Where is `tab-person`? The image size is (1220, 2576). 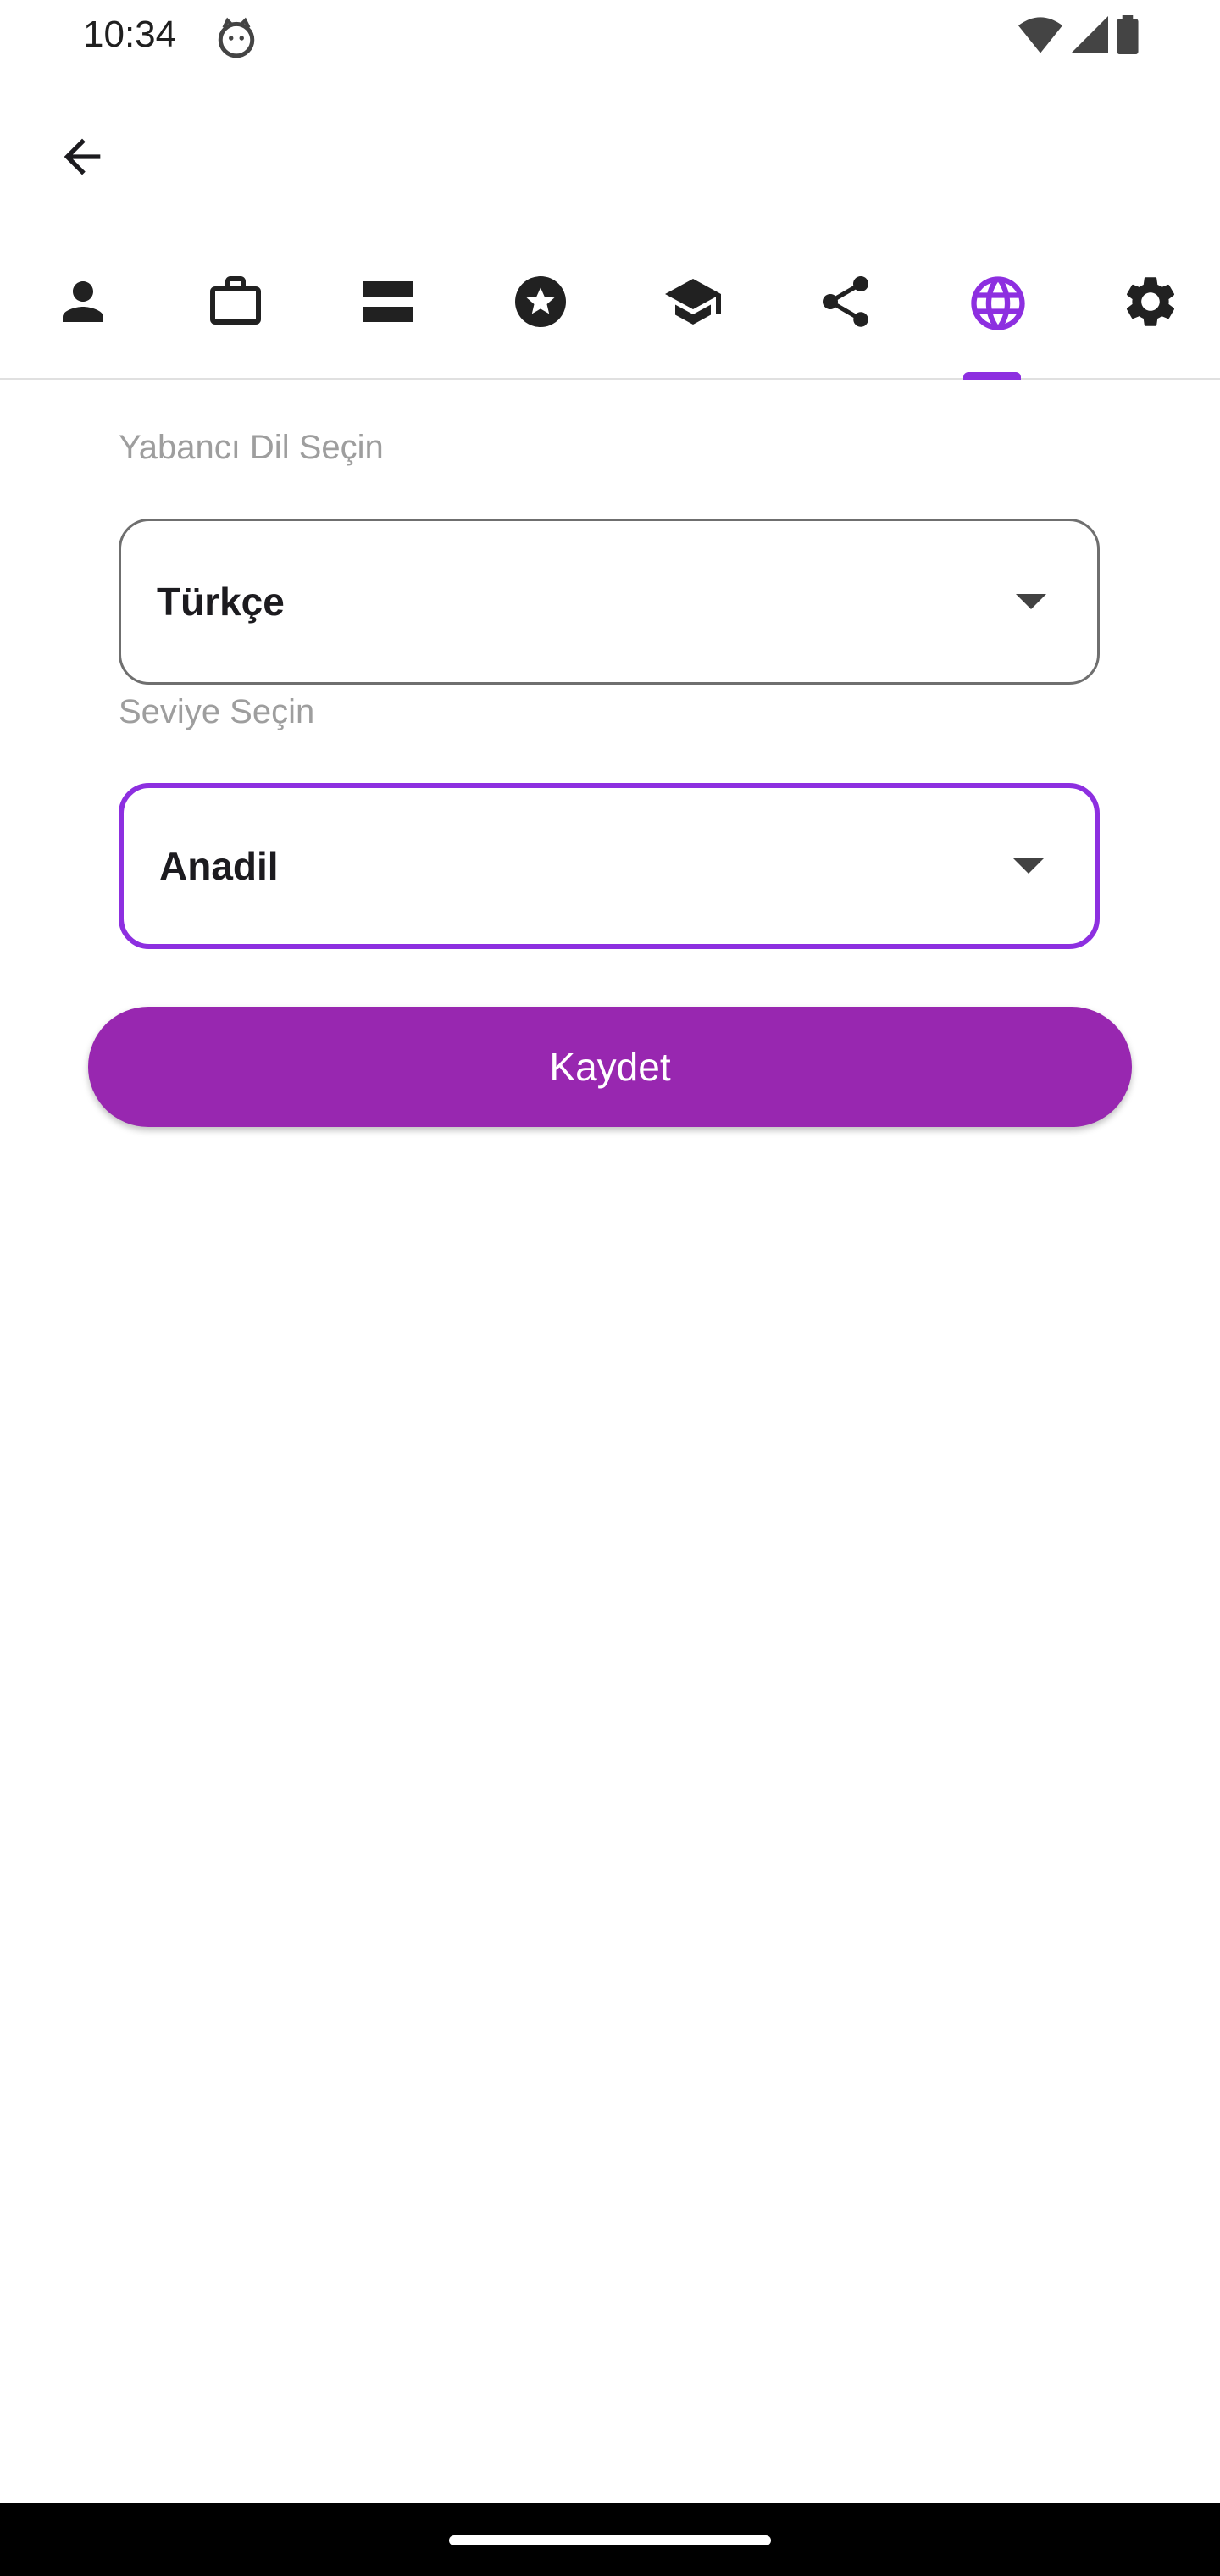 tab-person is located at coordinates (83, 318).